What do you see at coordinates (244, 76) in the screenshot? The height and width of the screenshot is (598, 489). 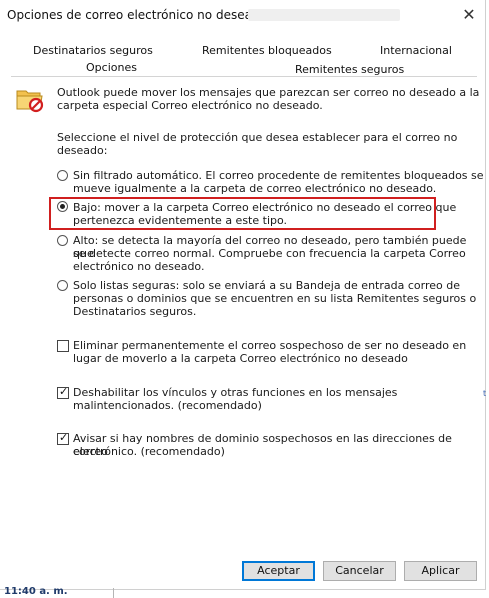 I see `tab-divider` at bounding box center [244, 76].